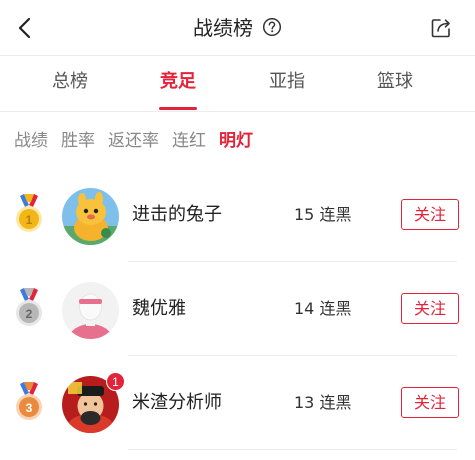 The image size is (475, 460). I want to click on active-tab-indicator, so click(178, 108).